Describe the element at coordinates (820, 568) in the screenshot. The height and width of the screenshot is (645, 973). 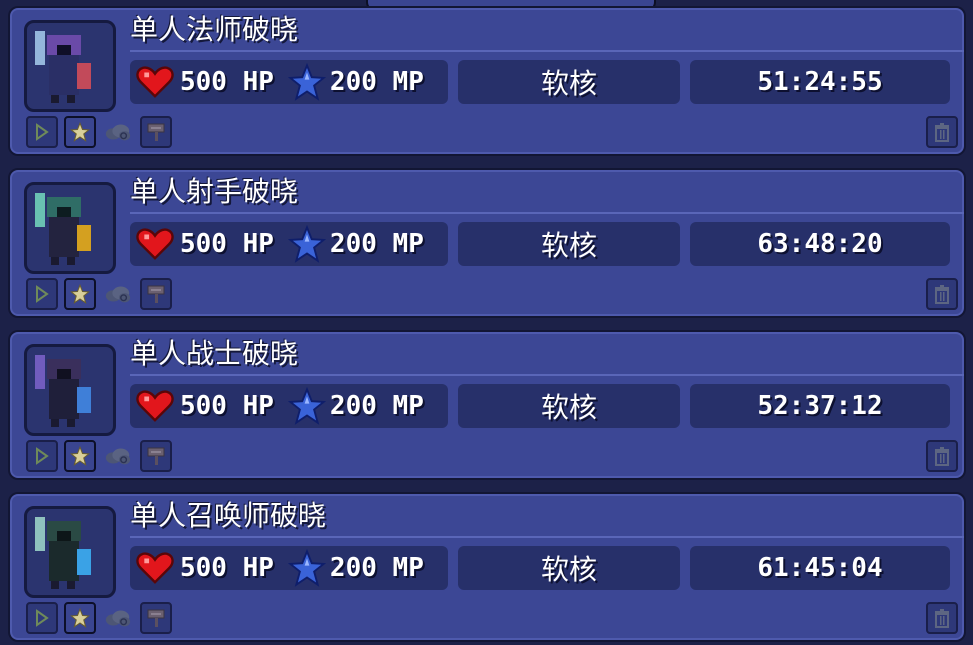
I see `playtime-label: 61:45:04` at that location.